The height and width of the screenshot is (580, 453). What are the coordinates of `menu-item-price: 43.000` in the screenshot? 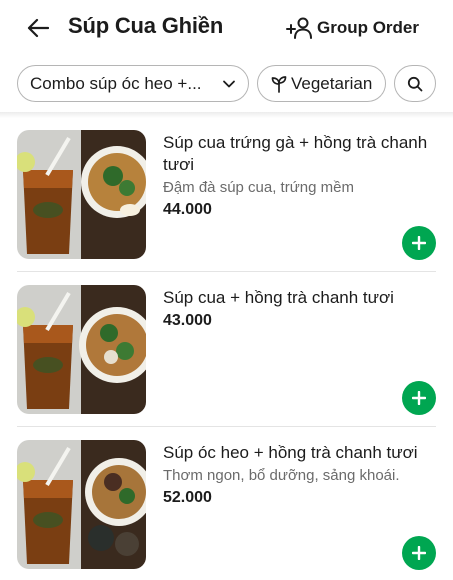 It's located at (187, 320).